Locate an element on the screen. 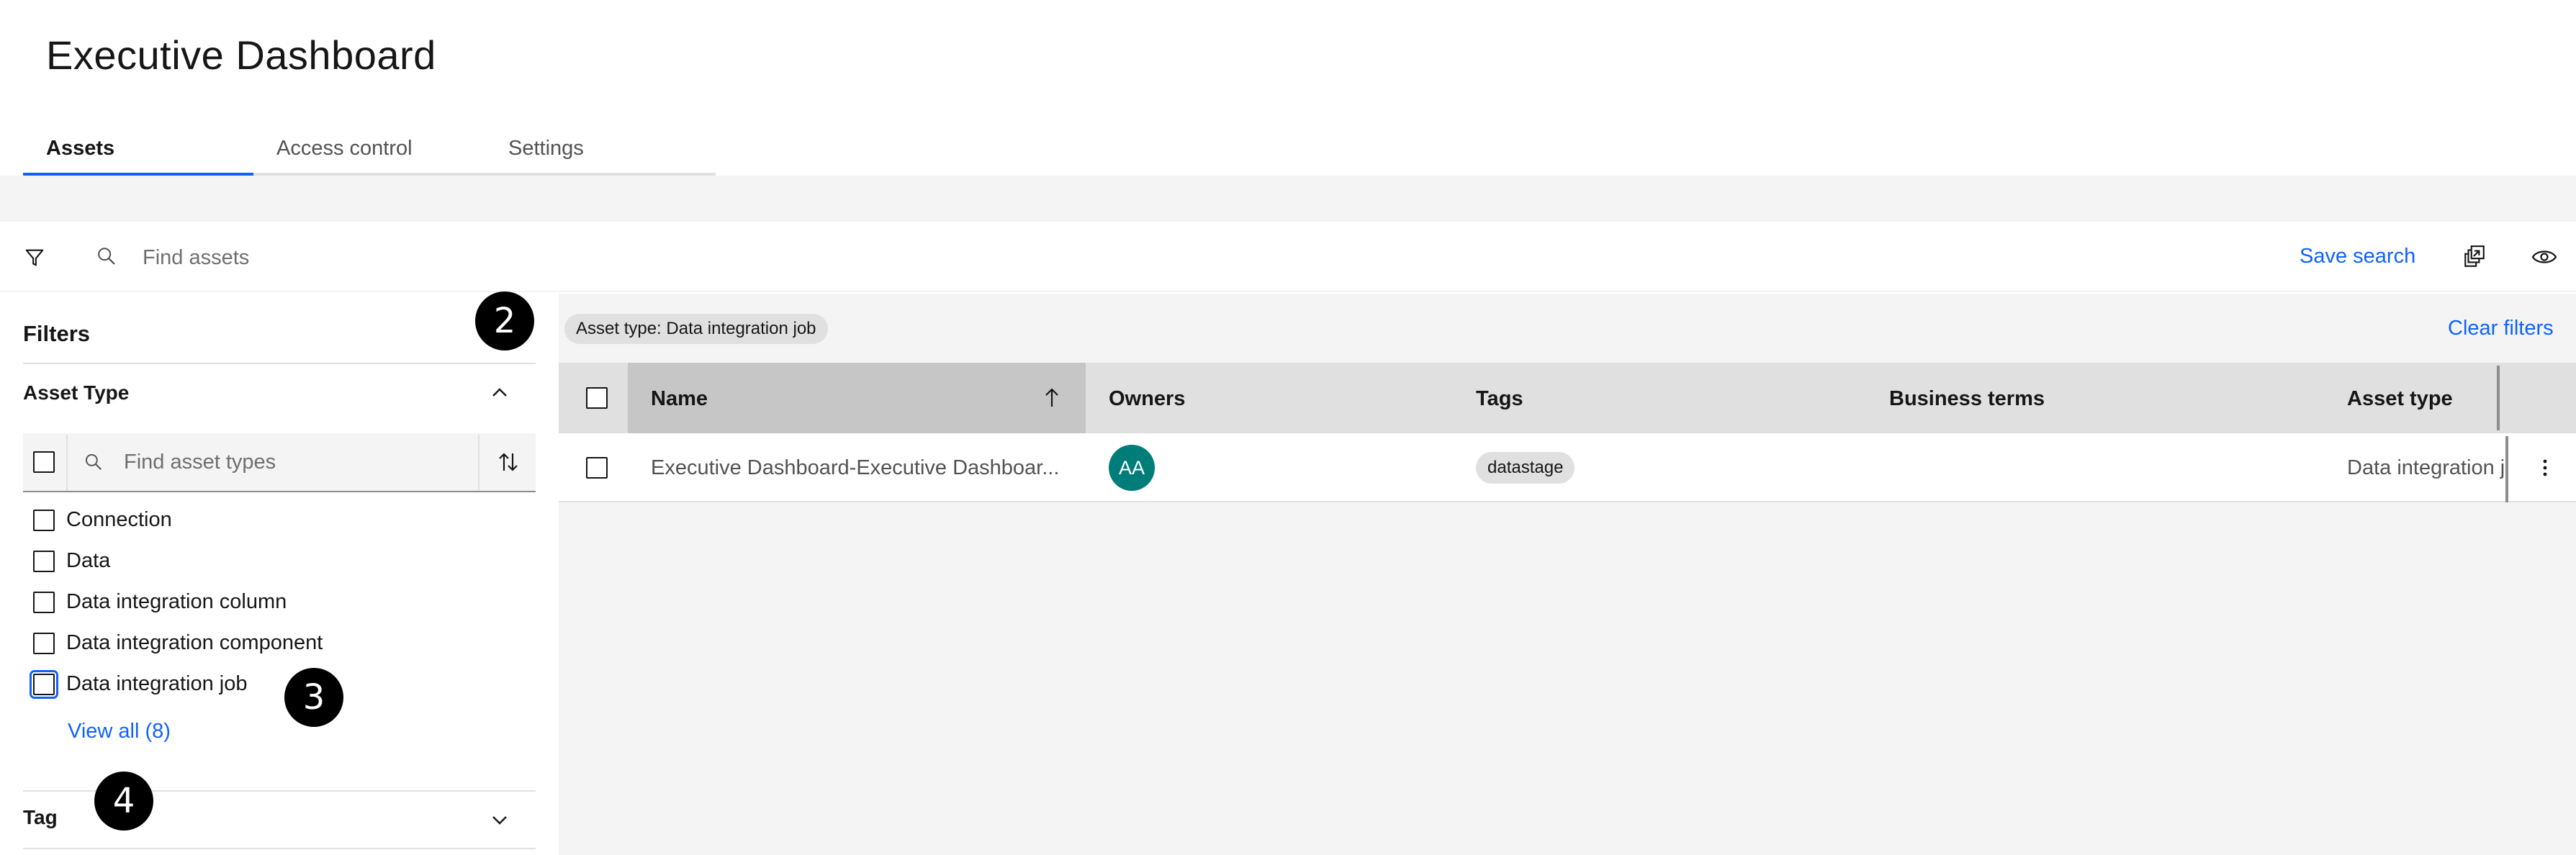  asset-type-option-data: Data is located at coordinates (71, 561).